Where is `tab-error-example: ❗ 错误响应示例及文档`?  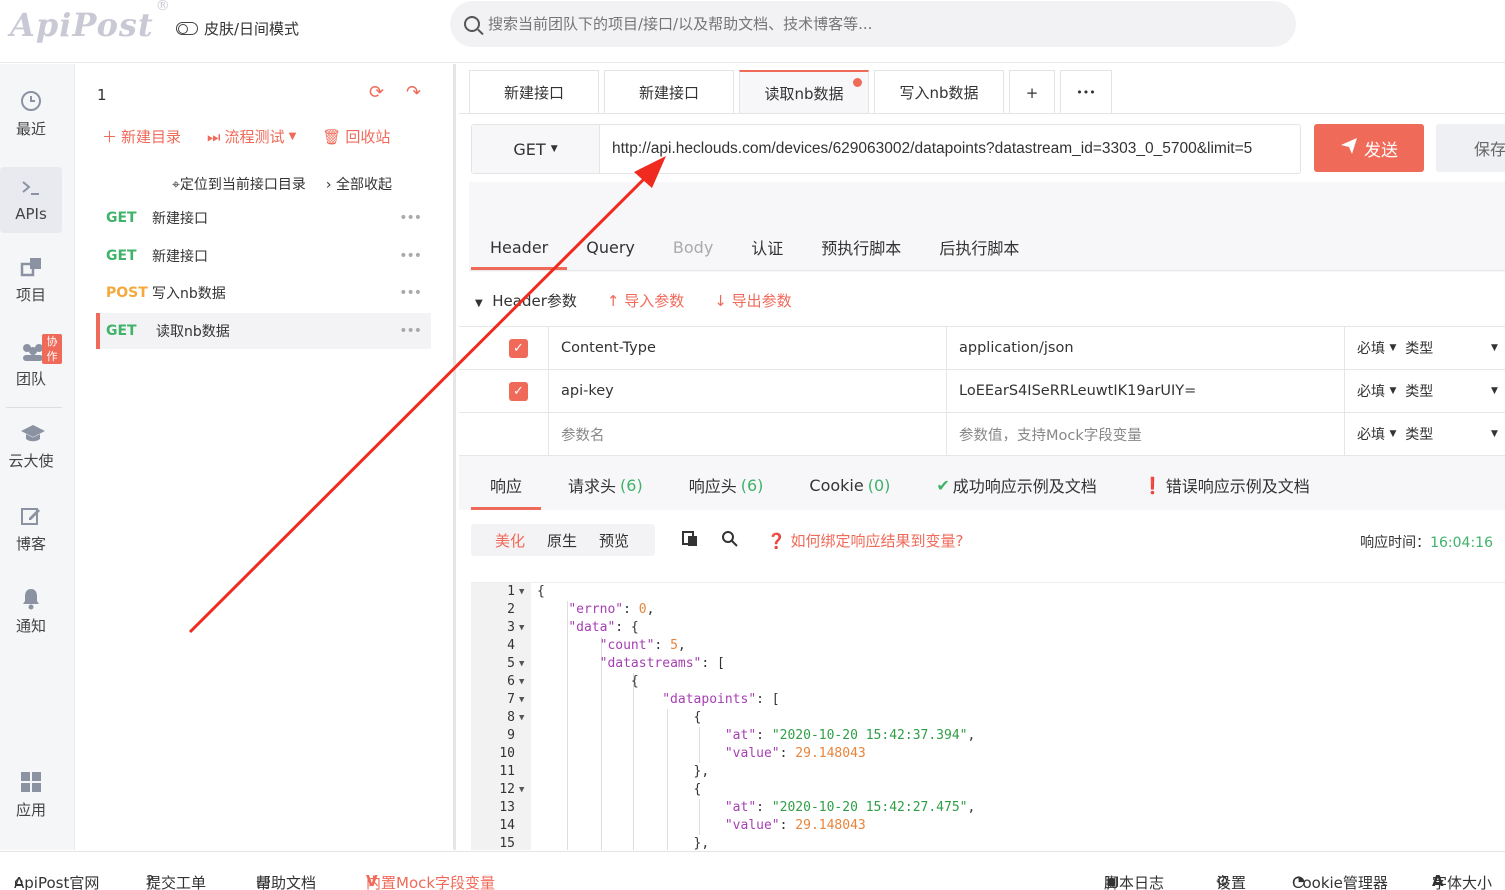
tab-error-example: ❗ 错误响应示例及文档 is located at coordinates (1226, 485).